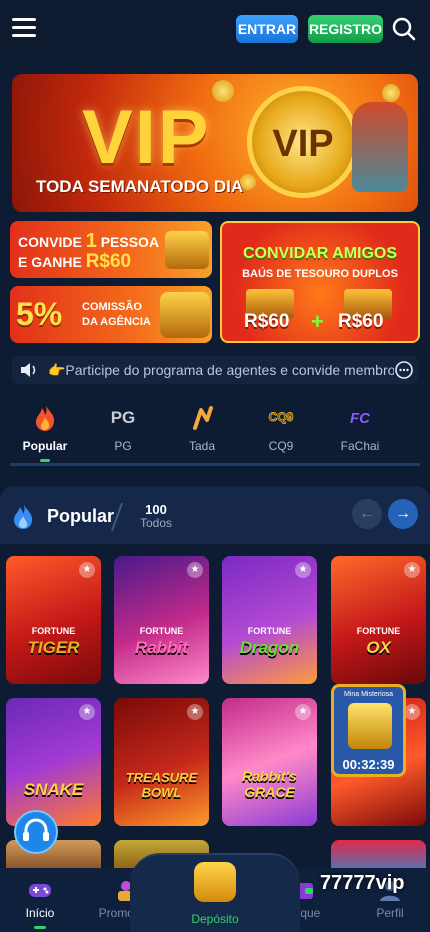  I want to click on svg-text: FC, so click(360, 418).